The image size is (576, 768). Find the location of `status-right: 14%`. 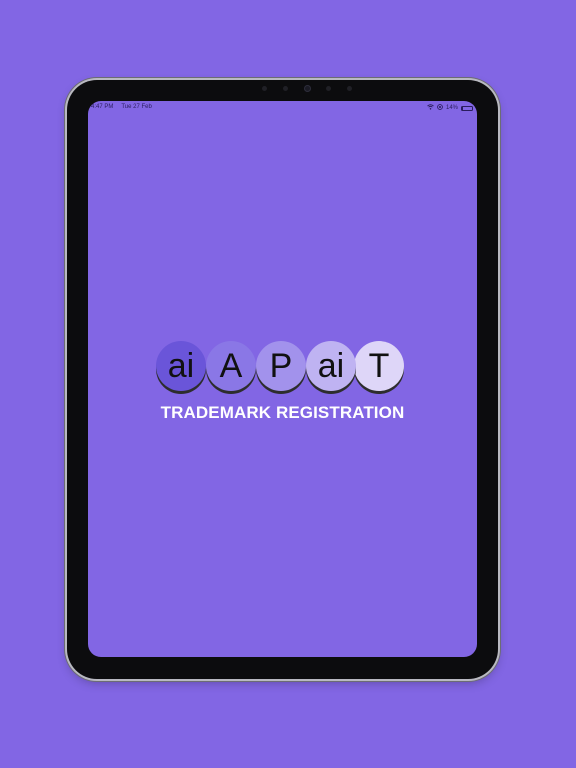

status-right: 14% is located at coordinates (450, 108).